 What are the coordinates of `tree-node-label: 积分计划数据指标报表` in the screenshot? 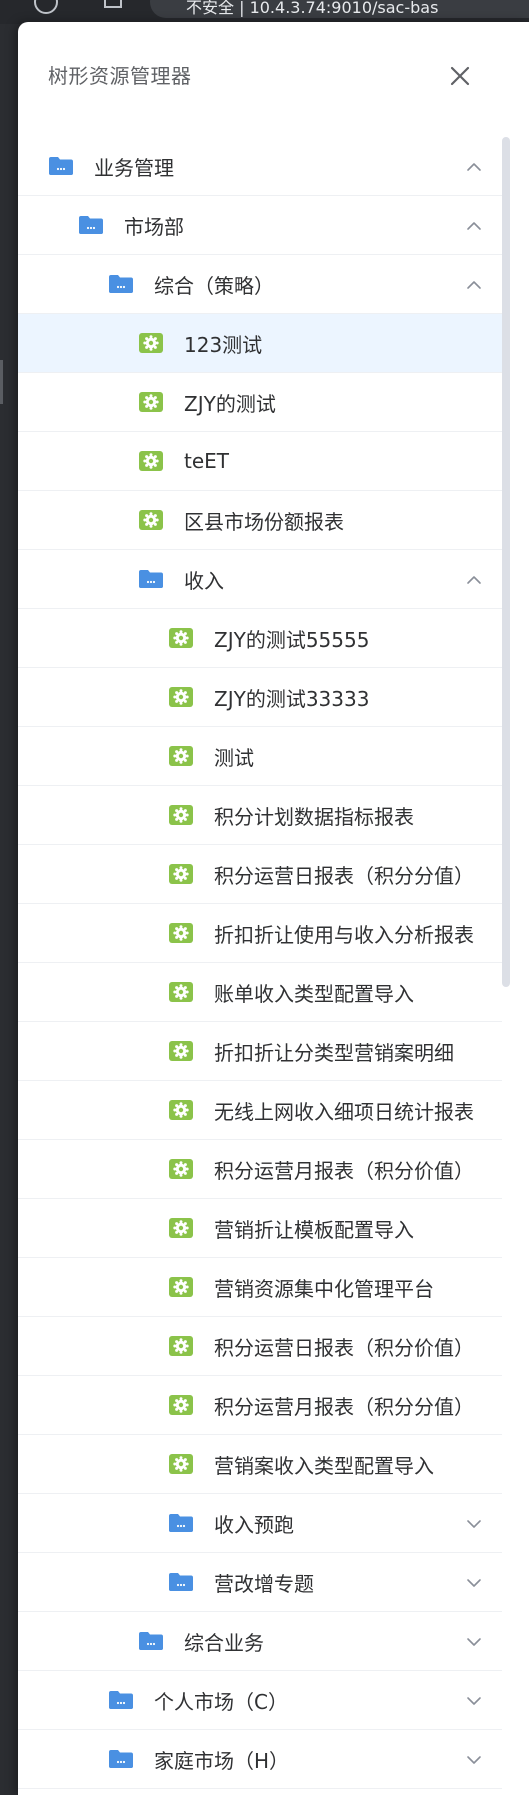 It's located at (314, 816).